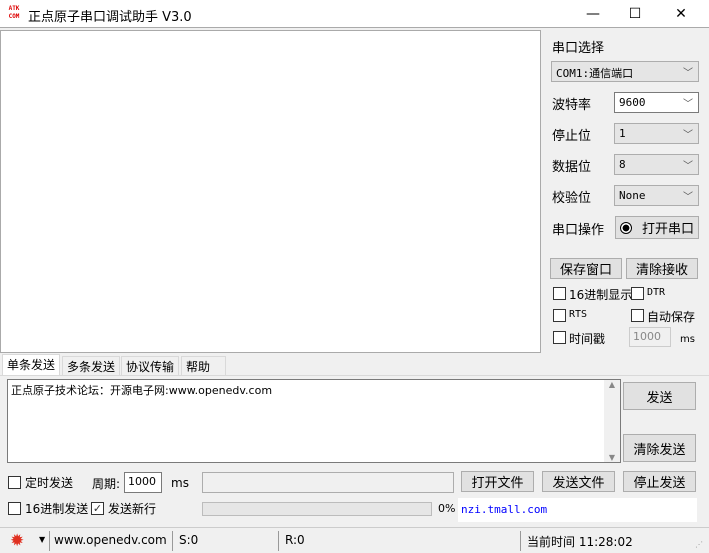  I want to click on baud-value: 9600, so click(632, 102).